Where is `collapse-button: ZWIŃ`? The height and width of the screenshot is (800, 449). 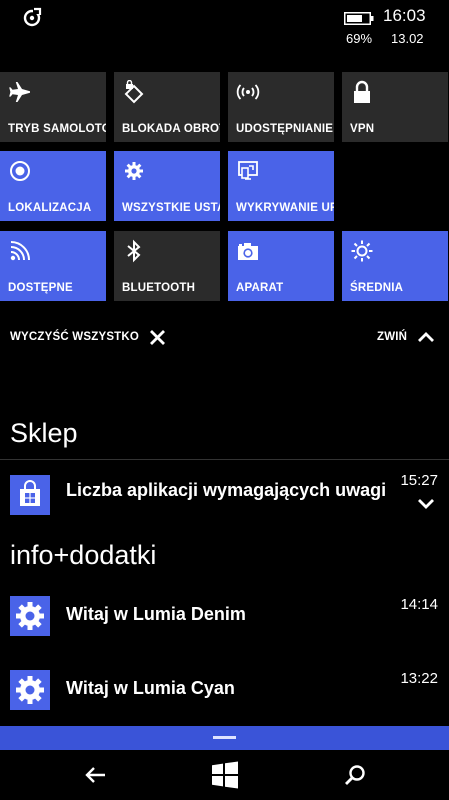
collapse-button: ZWIŃ is located at coordinates (406, 337).